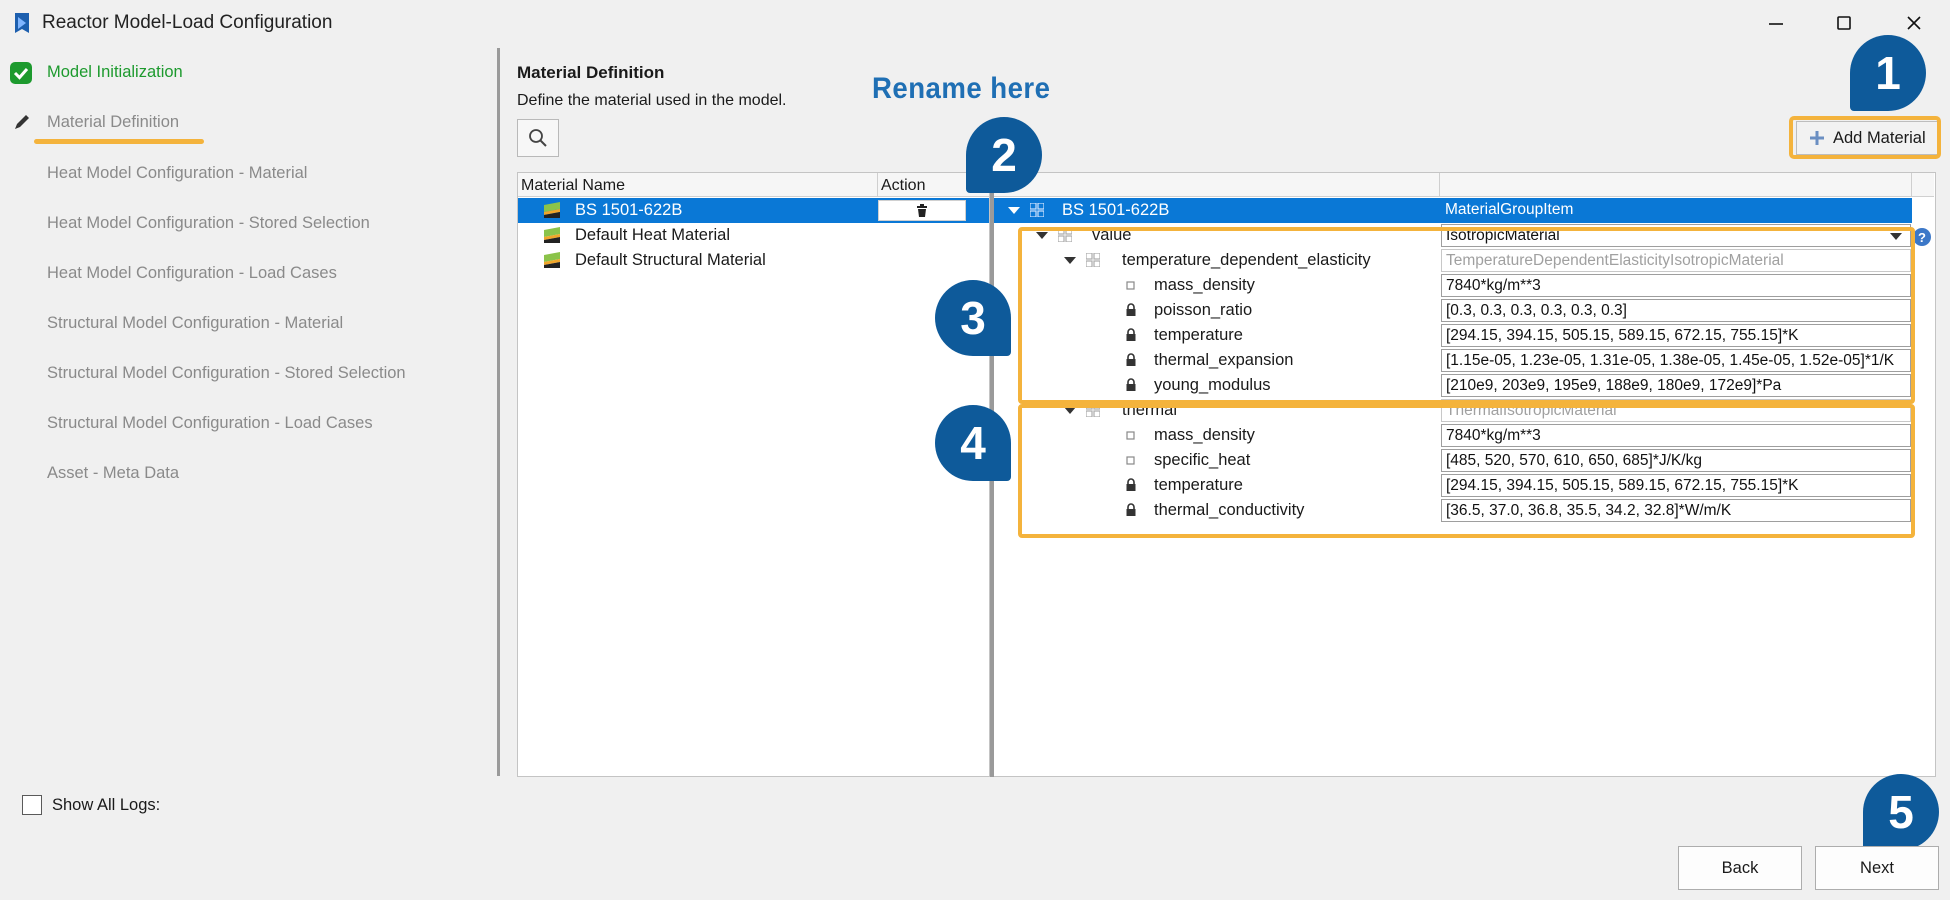  What do you see at coordinates (21, 73) in the screenshot?
I see `check-circle-icon` at bounding box center [21, 73].